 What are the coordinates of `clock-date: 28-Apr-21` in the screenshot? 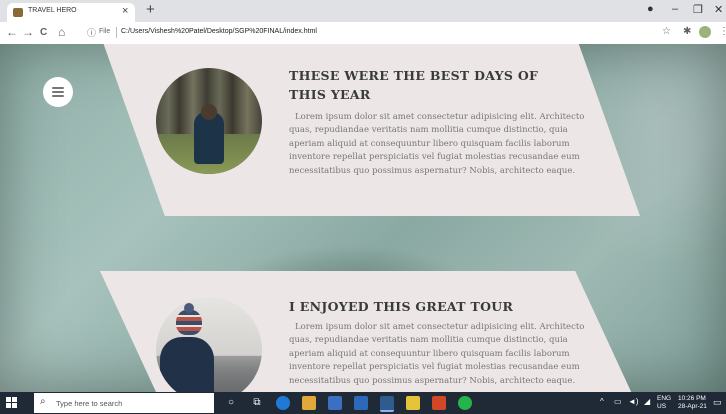 It's located at (692, 406).